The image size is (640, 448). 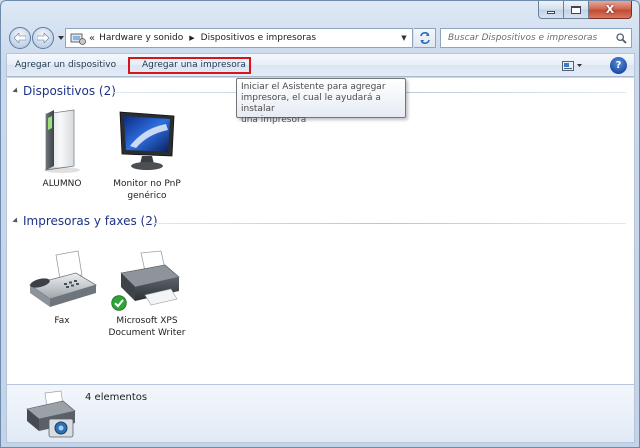 I want to click on device-label: Monitor no PnP genérico, so click(x=147, y=190).